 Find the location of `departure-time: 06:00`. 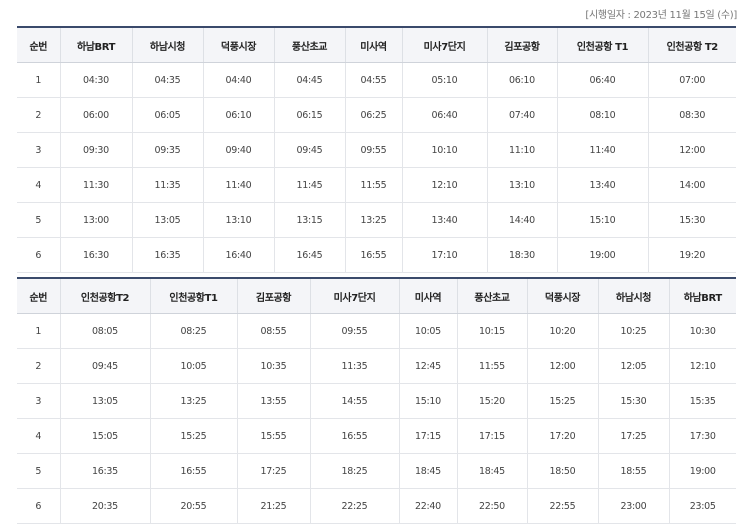

departure-time: 06:00 is located at coordinates (95, 115).